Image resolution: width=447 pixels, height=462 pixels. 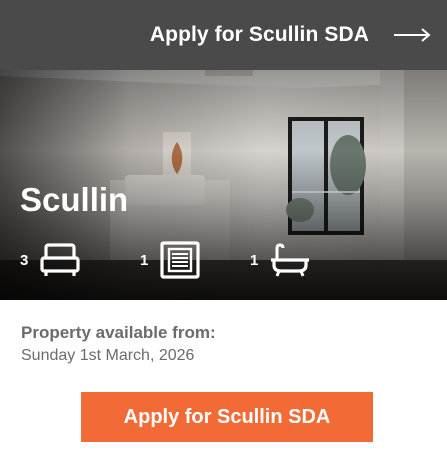 What do you see at coordinates (24, 260) in the screenshot?
I see `bedroom-count: 3` at bounding box center [24, 260].